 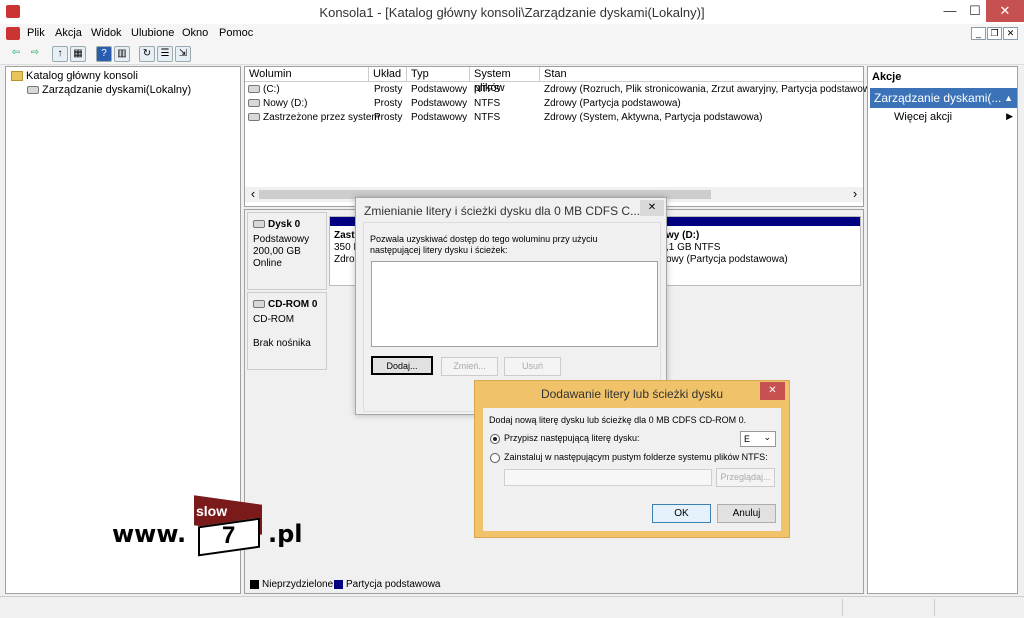 What do you see at coordinates (165, 54) in the screenshot?
I see `properties-icon: ☰` at bounding box center [165, 54].